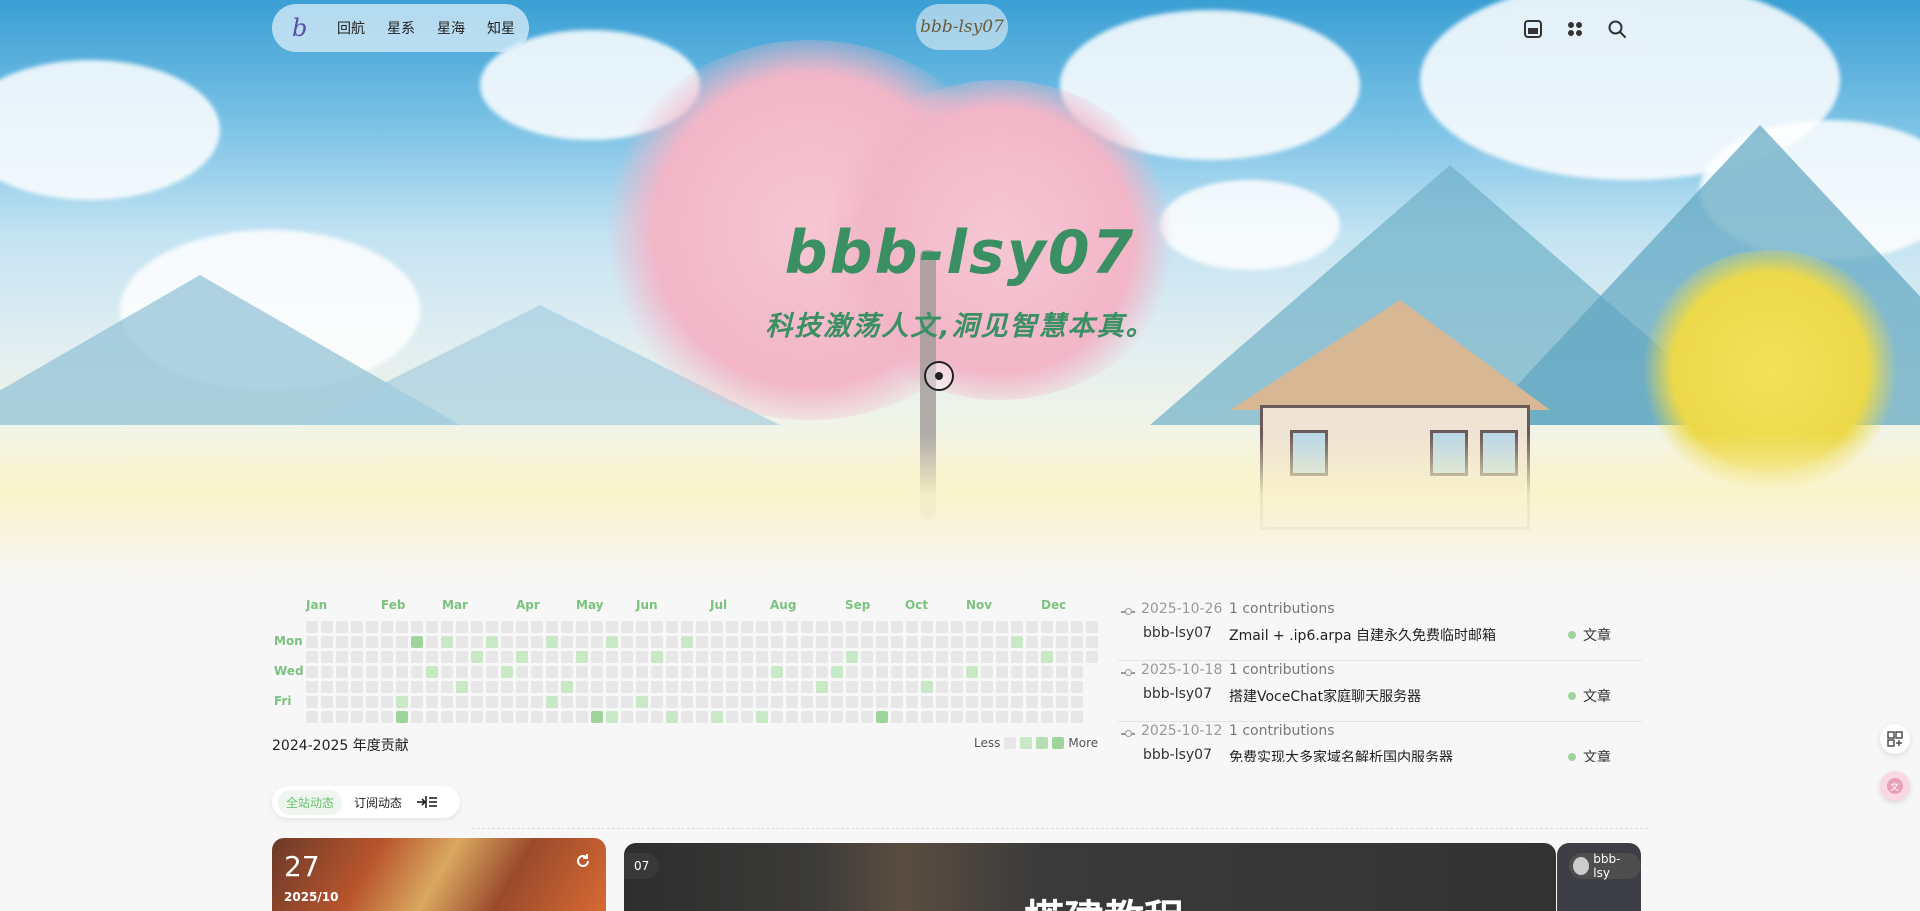 The width and height of the screenshot is (1920, 911). I want to click on date-card: 27 2025/10, so click(439, 874).